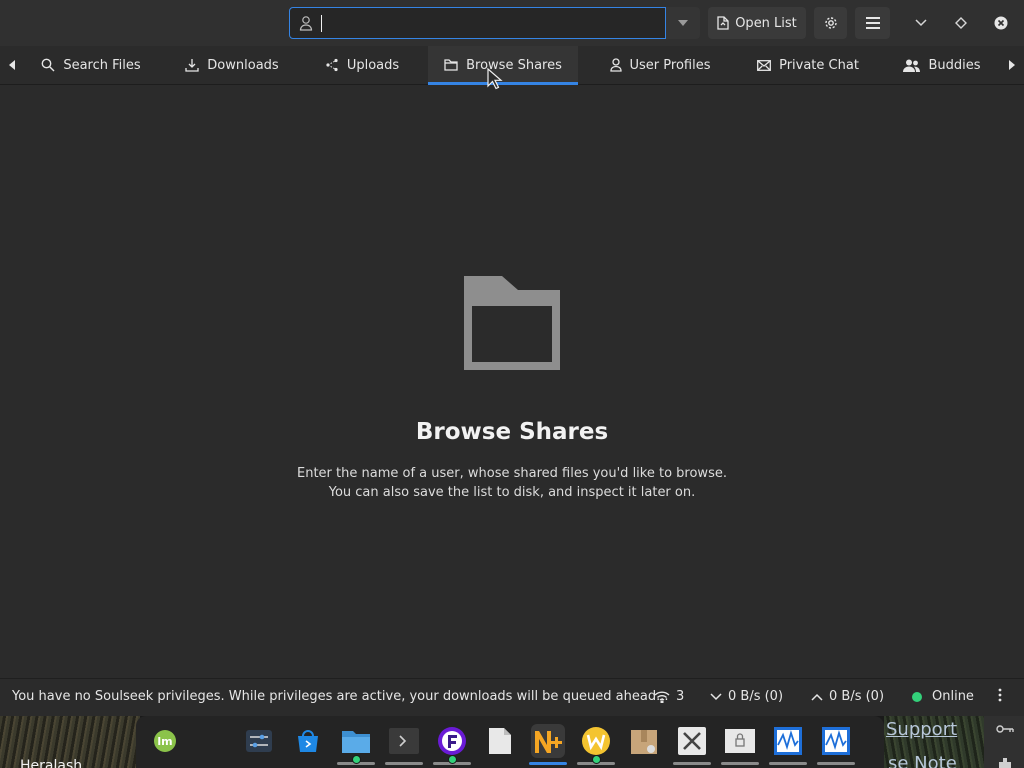  Describe the element at coordinates (512, 432) in the screenshot. I see `empty-state-title: Browse Shares` at that location.